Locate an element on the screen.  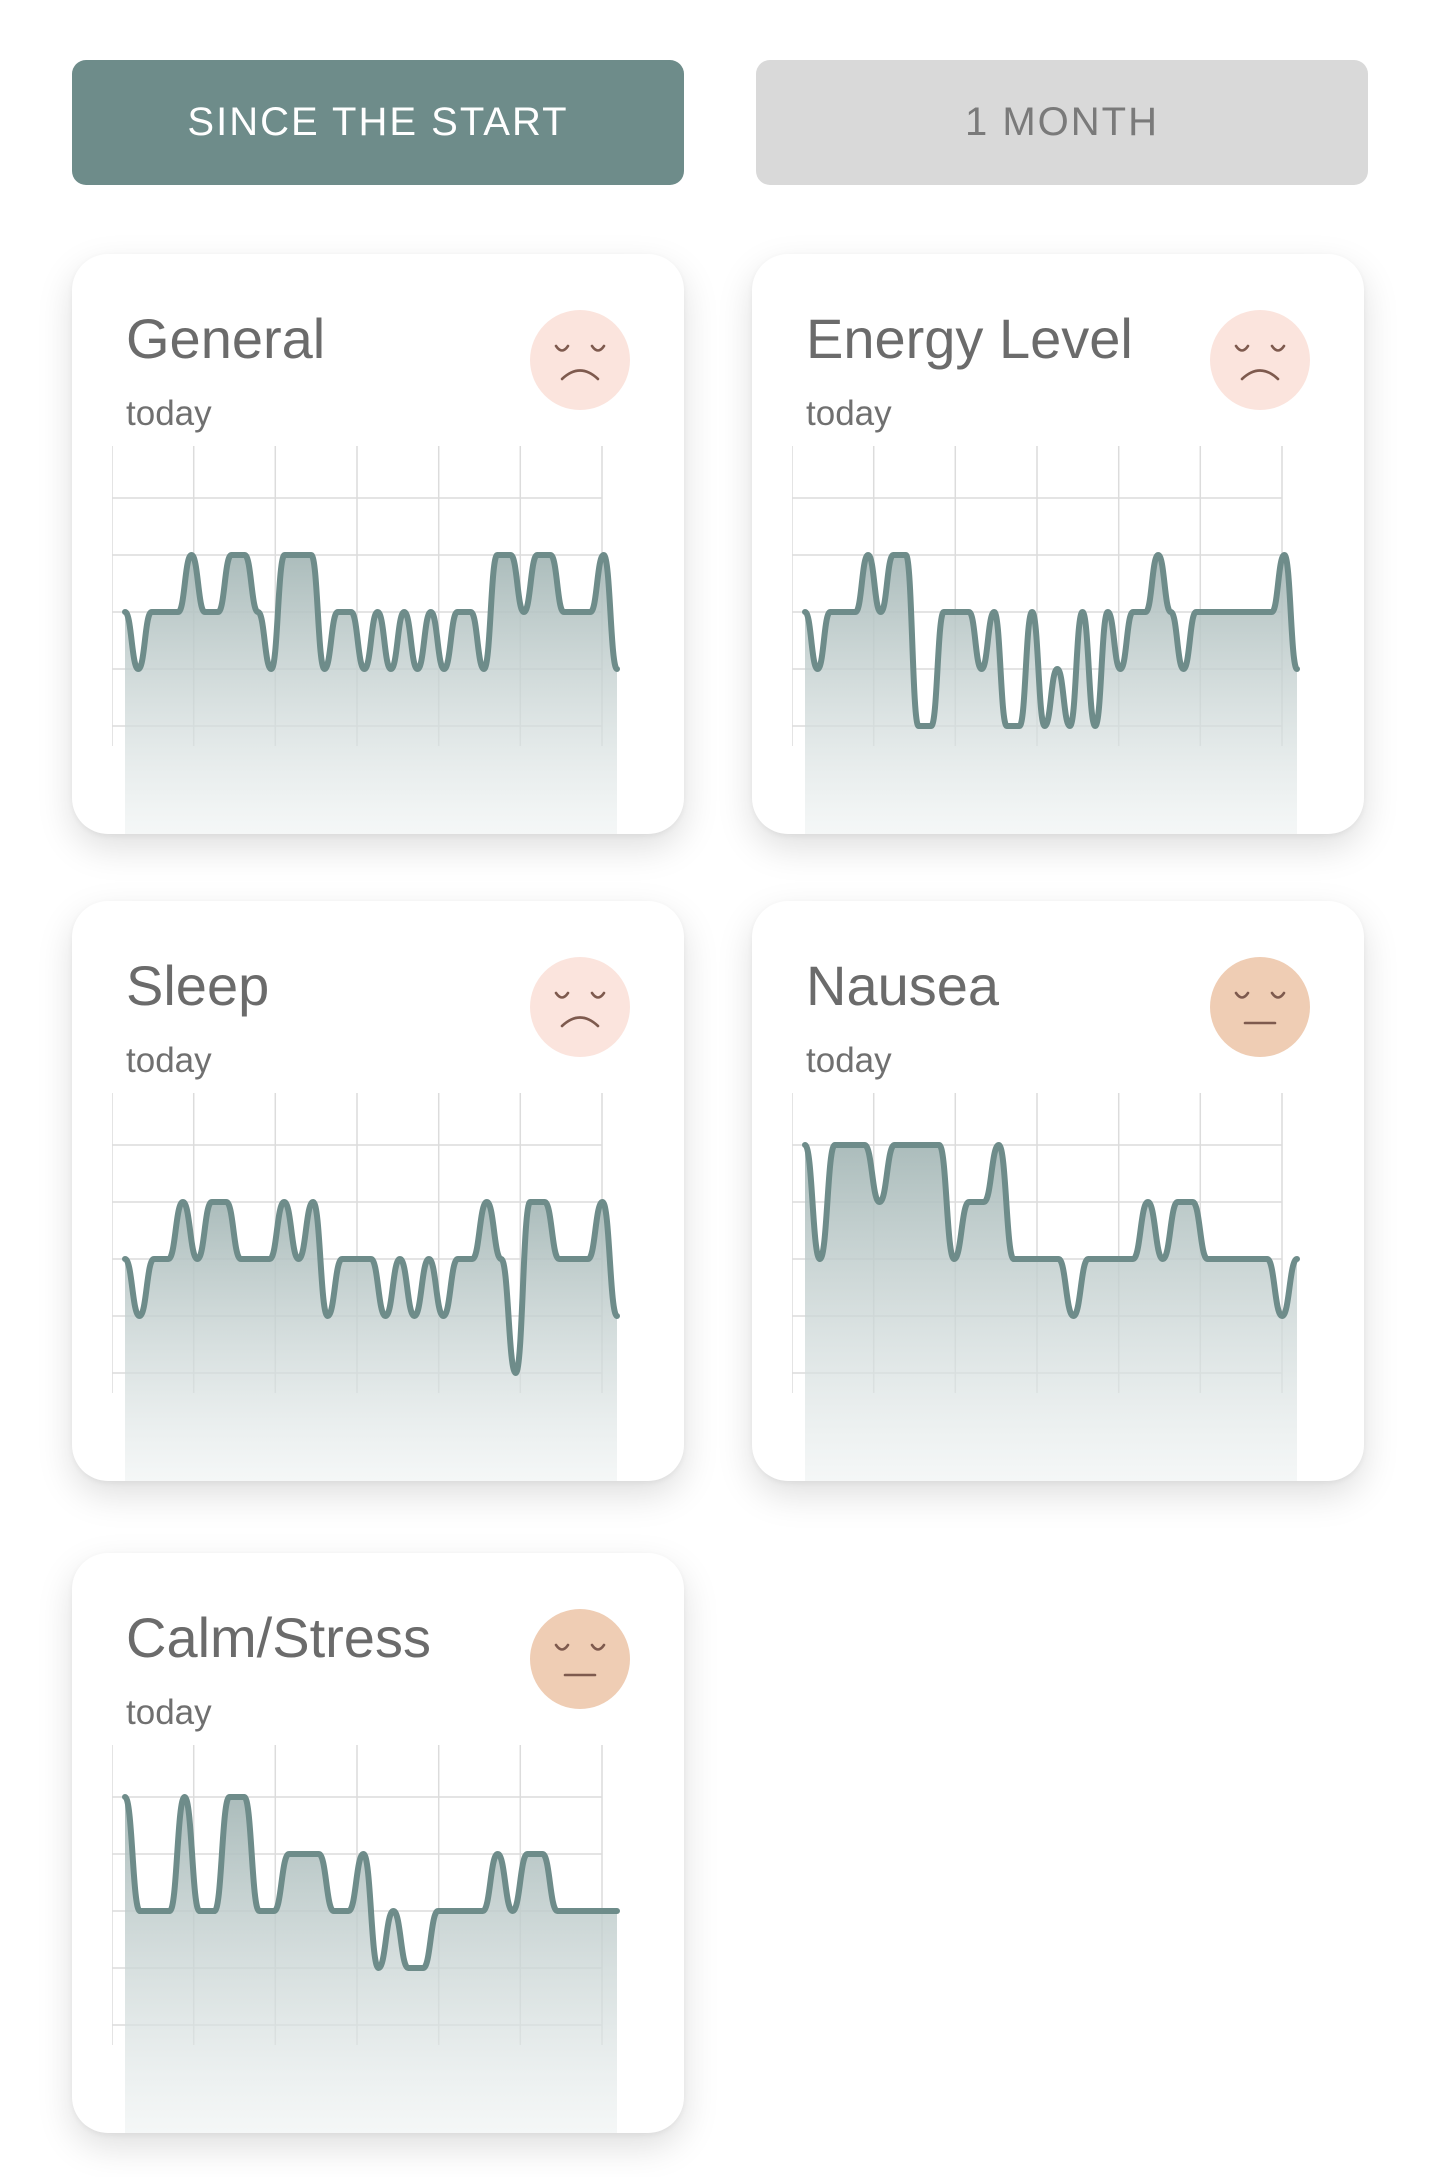
card-nausea: Nausea today is located at coordinates (1058, 1191).